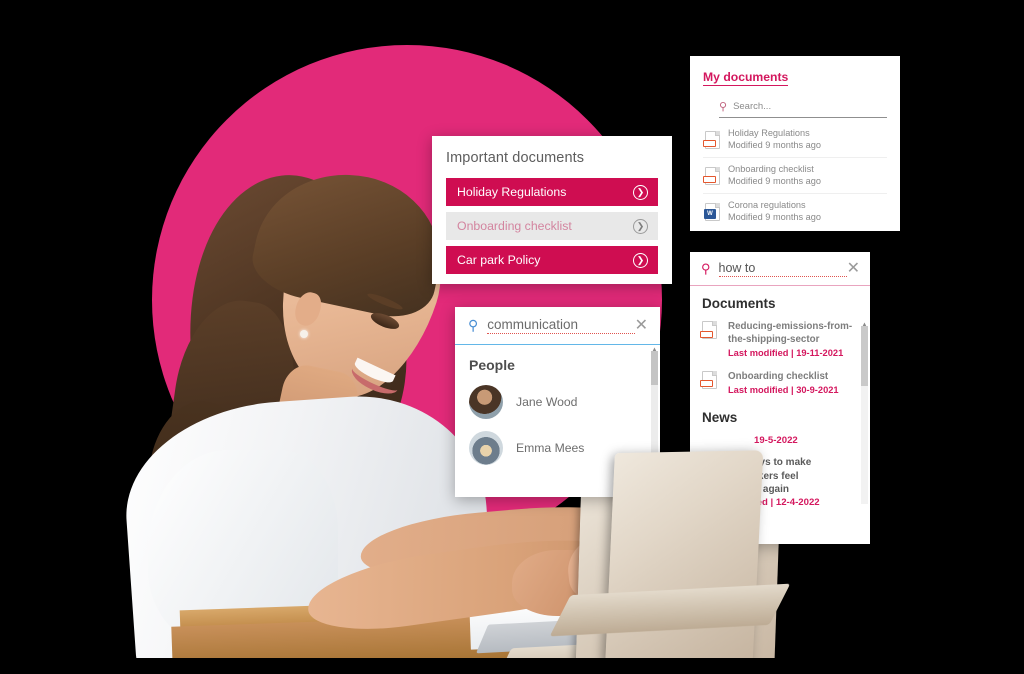 The image size is (1024, 674). What do you see at coordinates (767, 205) in the screenshot?
I see `file-name: Corona regulations` at bounding box center [767, 205].